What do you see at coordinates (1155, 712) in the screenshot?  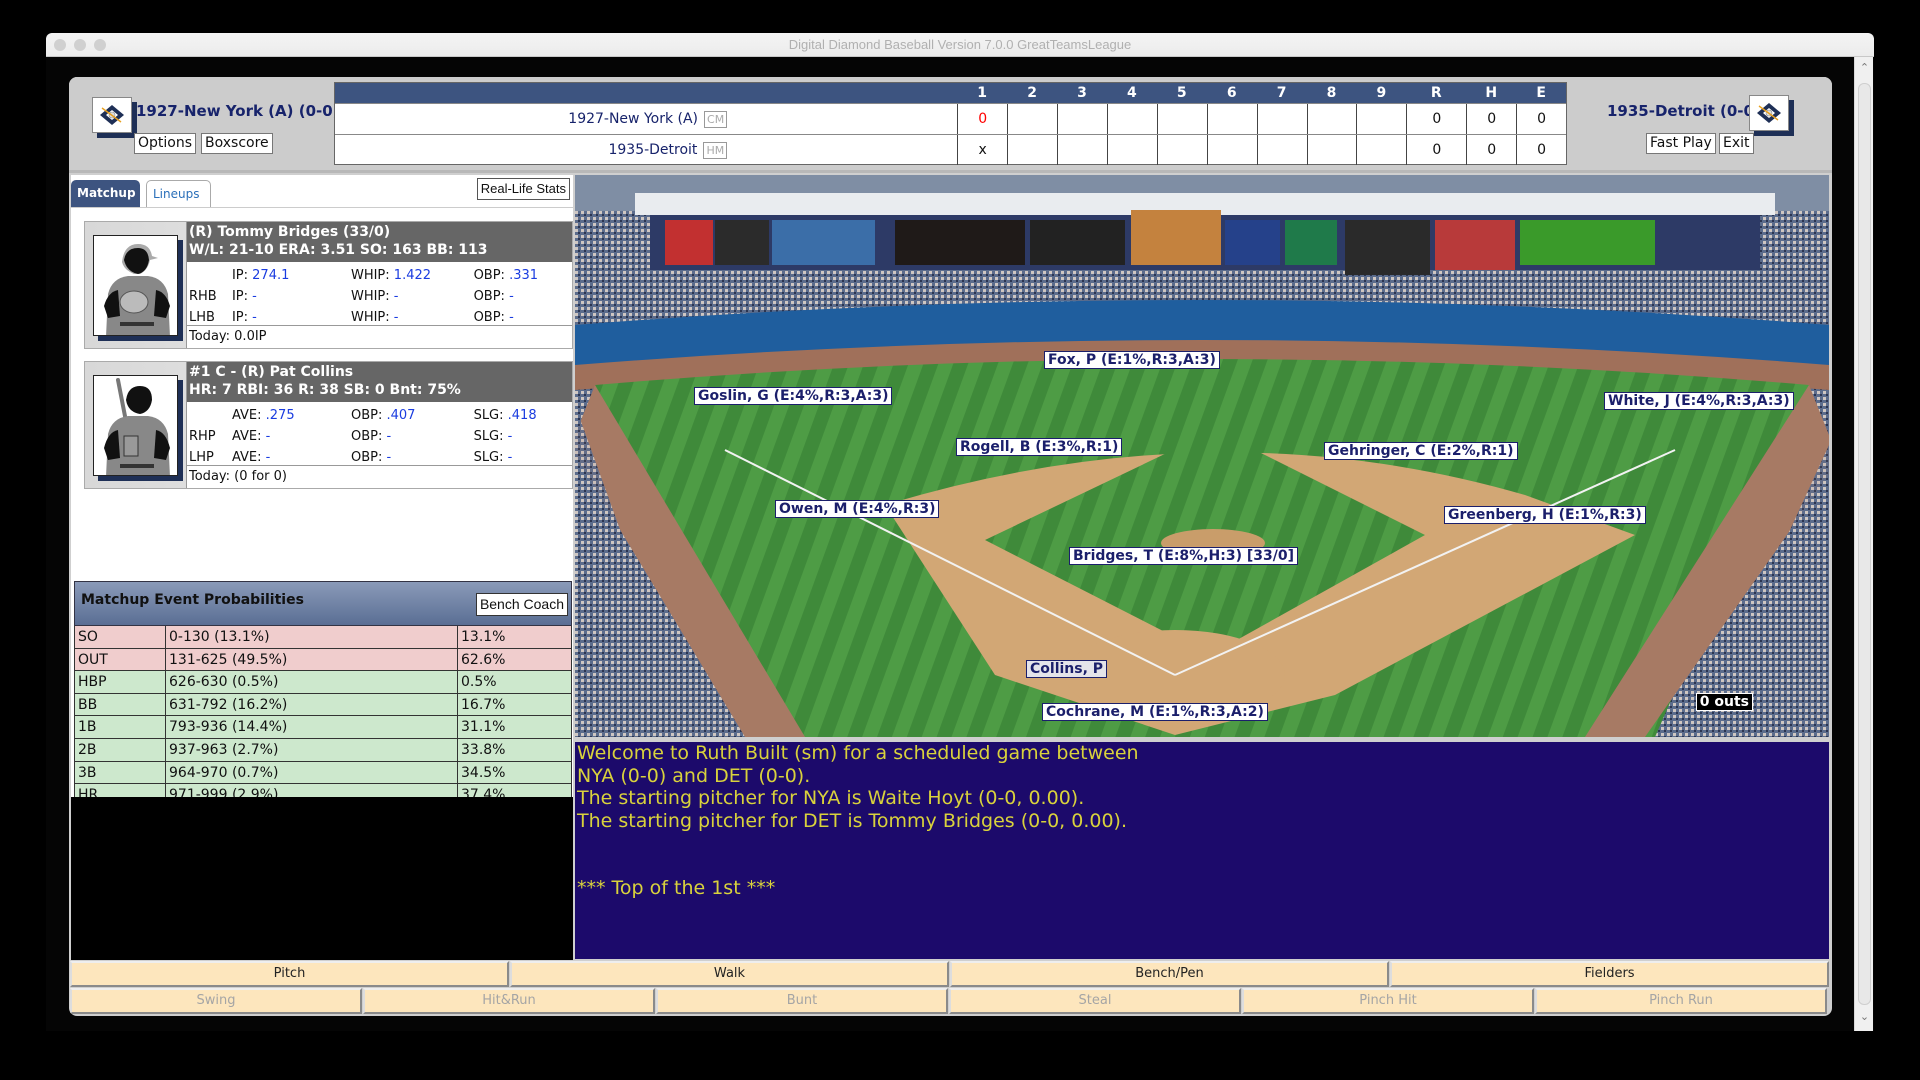 I see `fielder-label-c: Cochrane, M (E:1%,R:3,A:2)` at bounding box center [1155, 712].